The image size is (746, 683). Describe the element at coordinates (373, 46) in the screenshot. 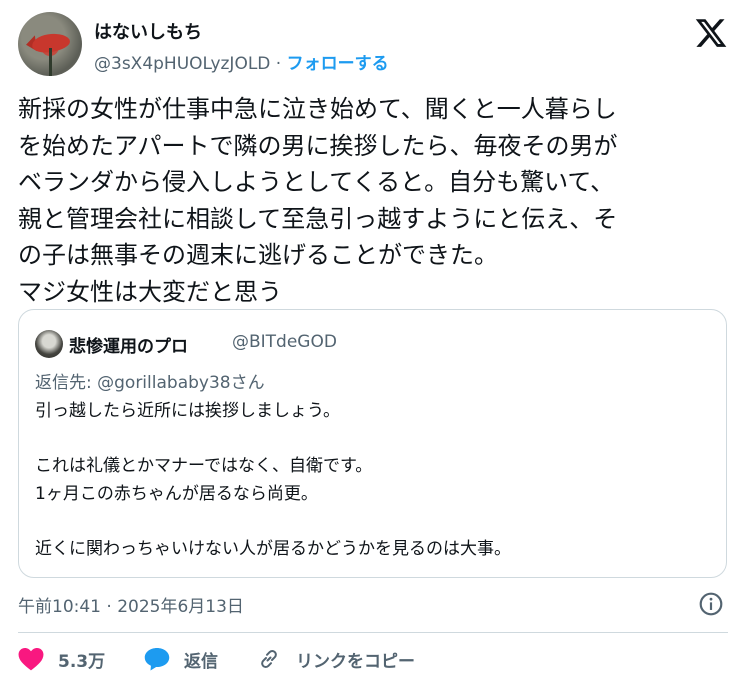

I see `tweet-header: はないしもち @3sX4pHUOLyzJOLD · フォローする` at that location.